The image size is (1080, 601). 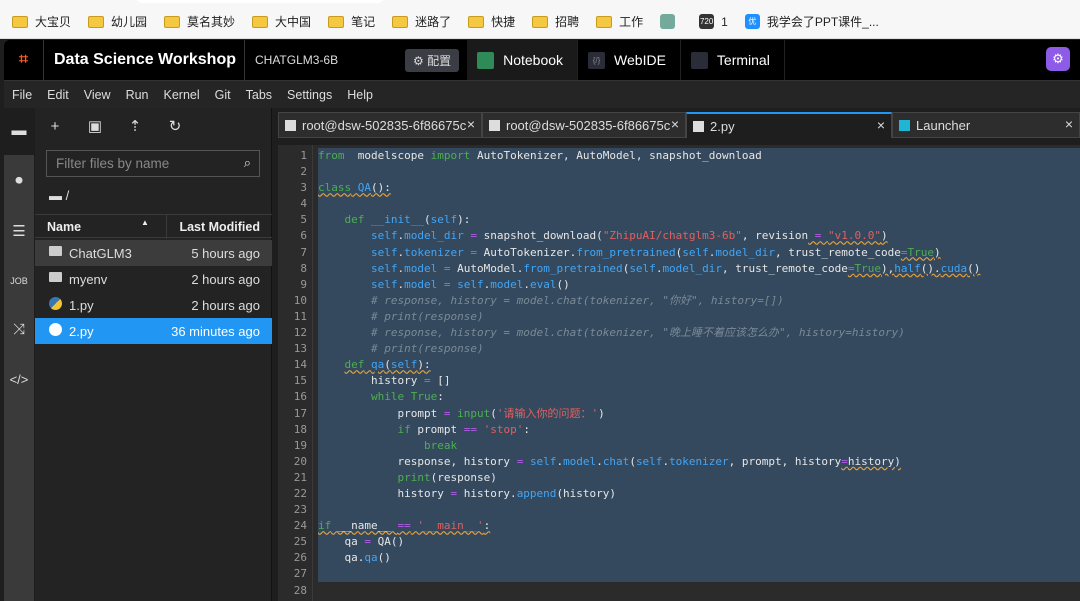 I want to click on stop-circle-icon: ⏺, so click(x=19, y=180).